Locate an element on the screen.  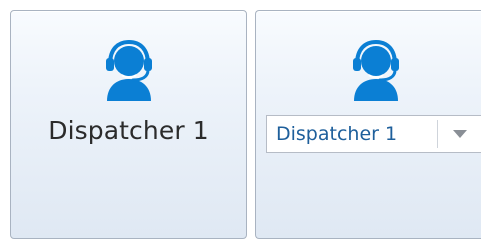
chevron-down-icon is located at coordinates (459, 134).